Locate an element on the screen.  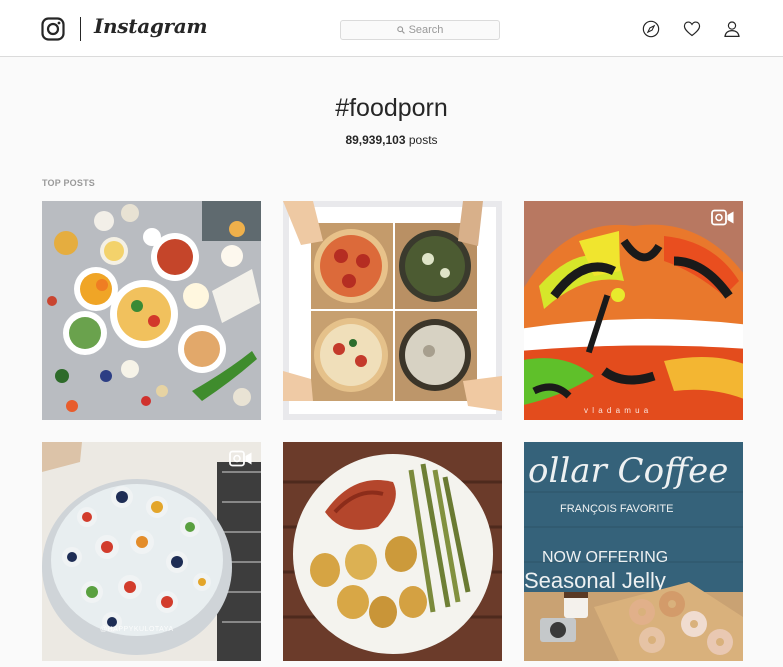
post-jelly-cake: @HAPPYKULOTAYA is located at coordinates (151, 551).